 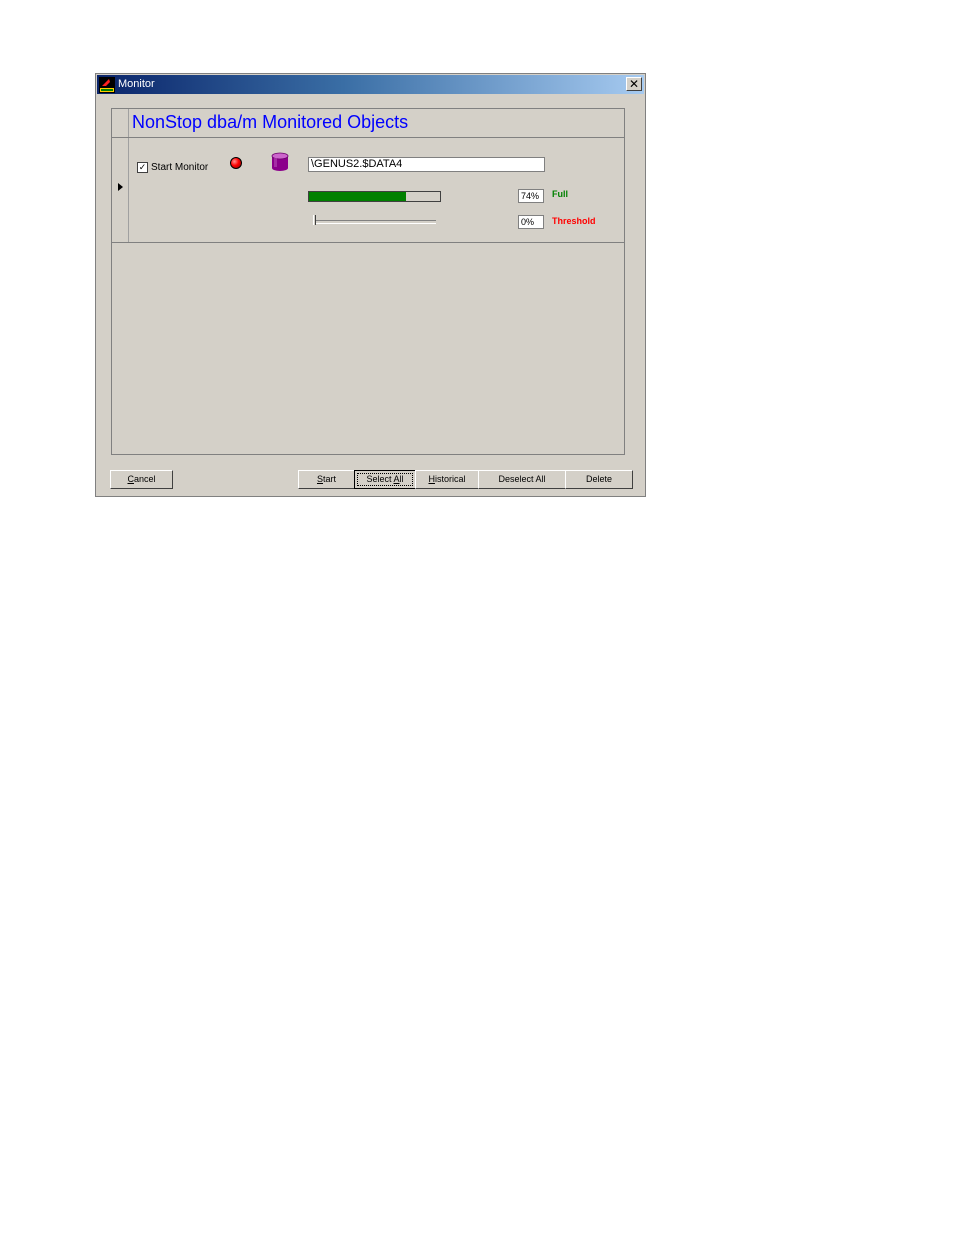 I want to click on historical-button: Historical, so click(x=447, y=479).